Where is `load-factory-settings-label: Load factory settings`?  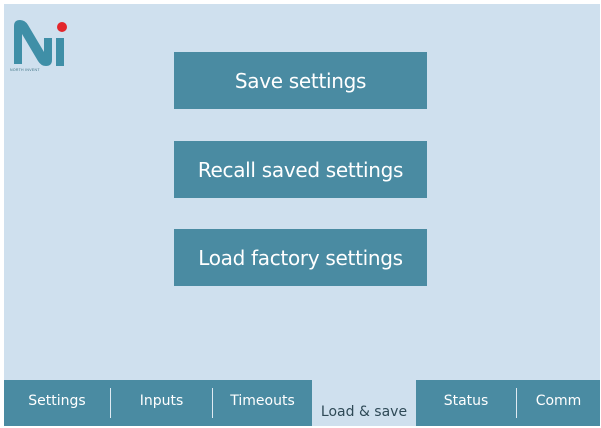 load-factory-settings-label: Load factory settings is located at coordinates (300, 257).